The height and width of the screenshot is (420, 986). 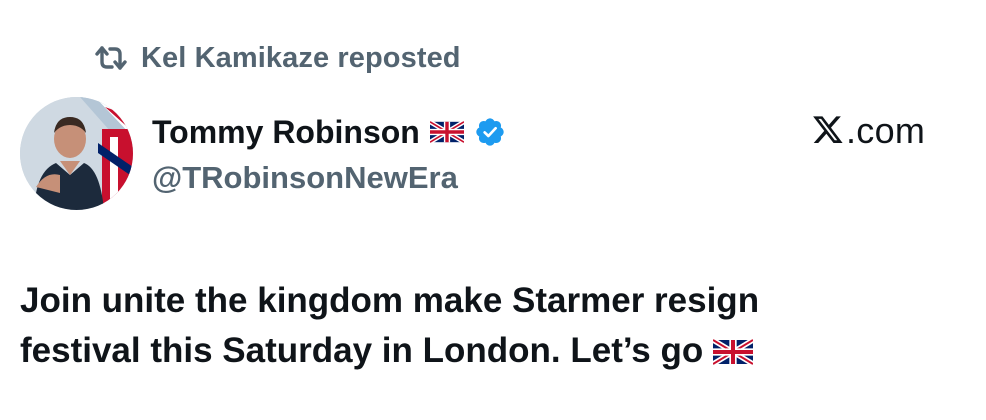 What do you see at coordinates (76, 153) in the screenshot?
I see `avatar` at bounding box center [76, 153].